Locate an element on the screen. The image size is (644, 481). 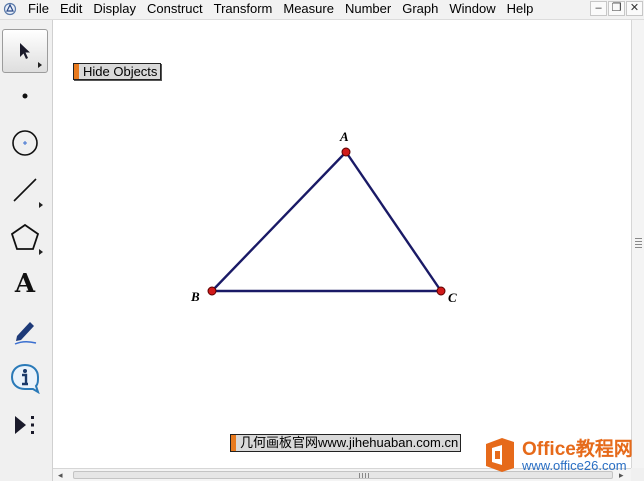
office26-watermark: Office教程网 www.office26.com is located at coordinates (561, 455).